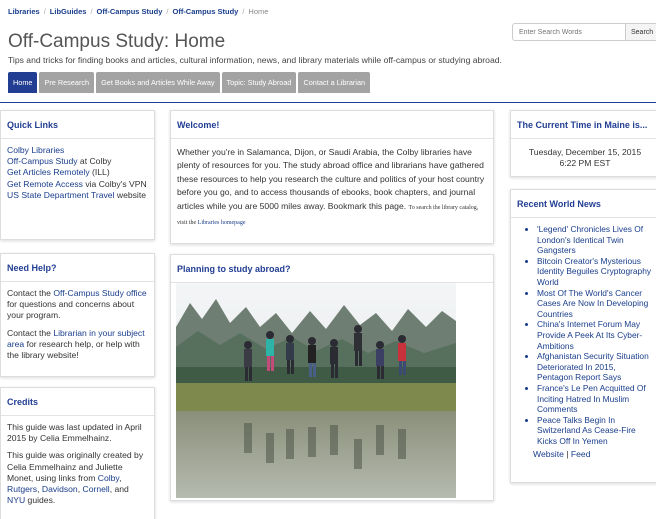 This screenshot has height=519, width=656. I want to click on current-time: 6:22 PM EST, so click(585, 163).